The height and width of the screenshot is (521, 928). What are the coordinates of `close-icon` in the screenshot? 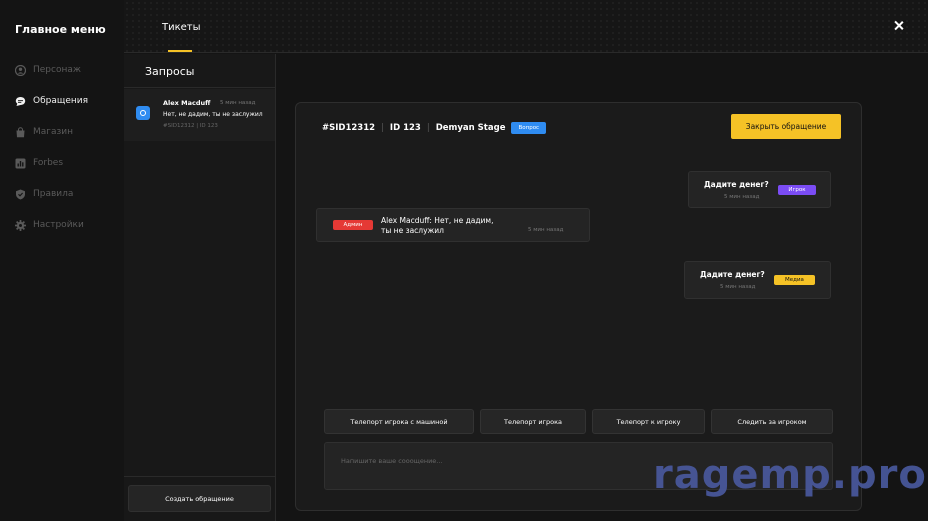 It's located at (899, 26).